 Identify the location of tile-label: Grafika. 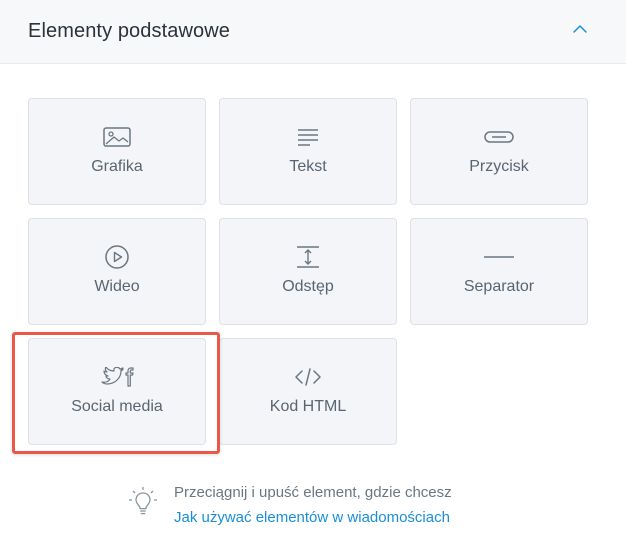
(117, 166).